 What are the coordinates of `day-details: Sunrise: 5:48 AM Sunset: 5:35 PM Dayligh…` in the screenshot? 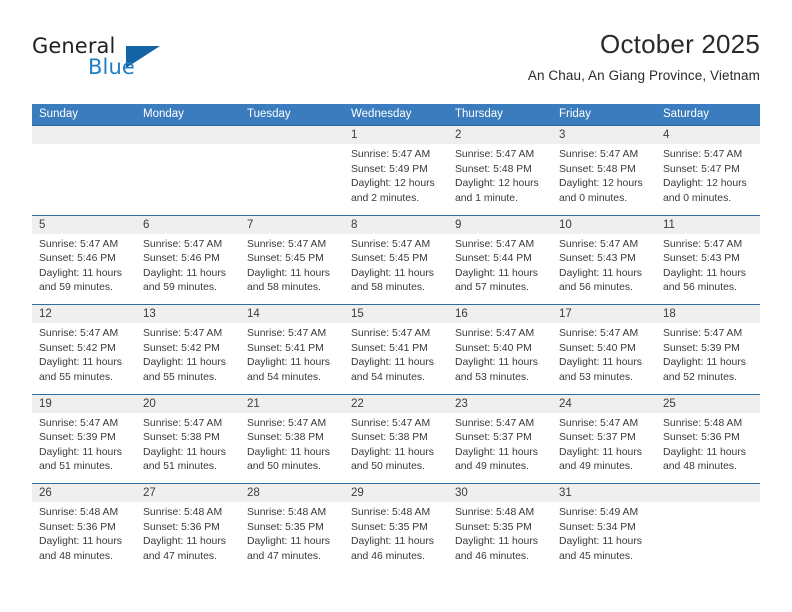 It's located at (292, 533).